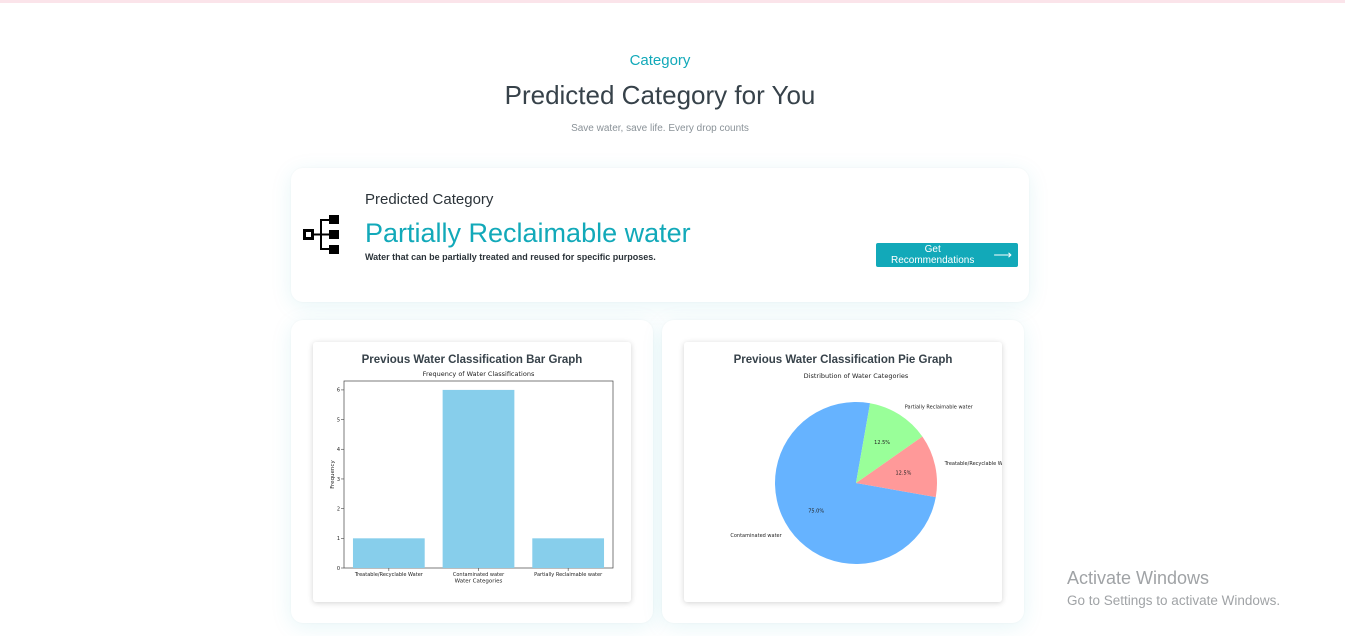 The image size is (1345, 636). I want to click on y-tick-label: 3, so click(338, 480).